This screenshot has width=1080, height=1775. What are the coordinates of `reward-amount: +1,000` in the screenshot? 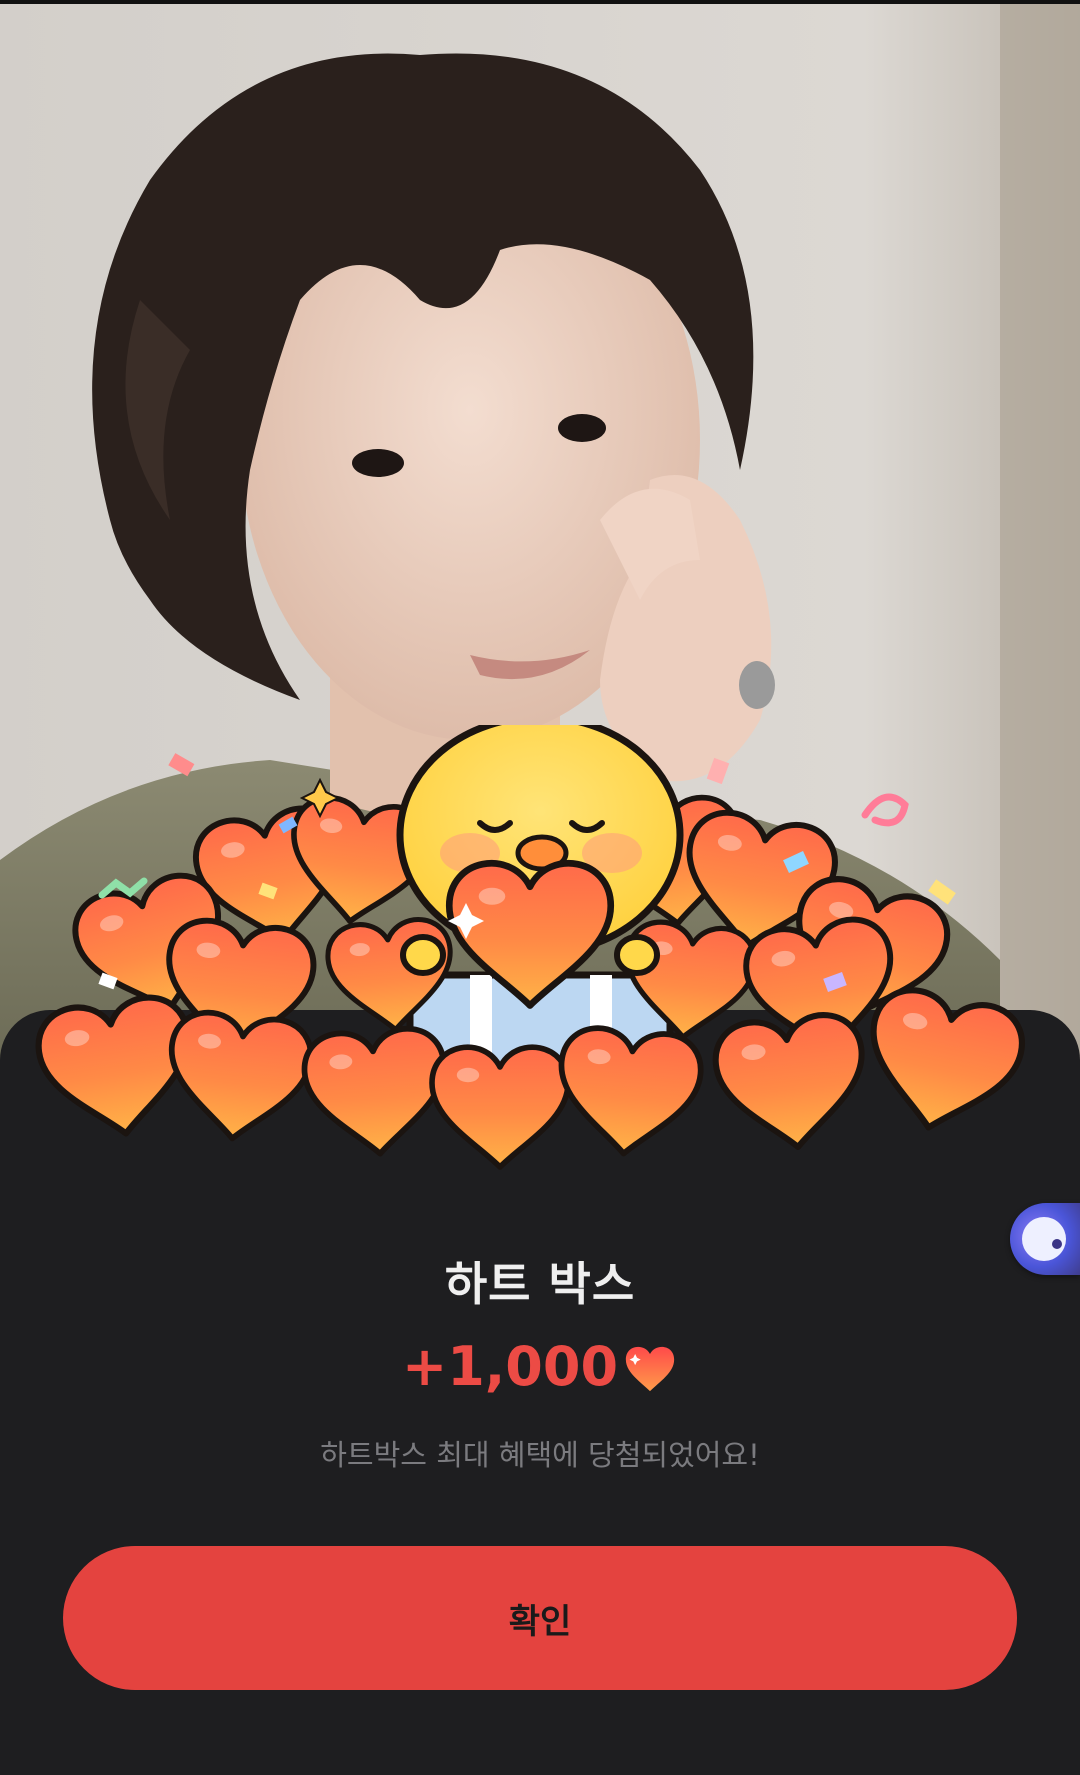 It's located at (510, 1366).